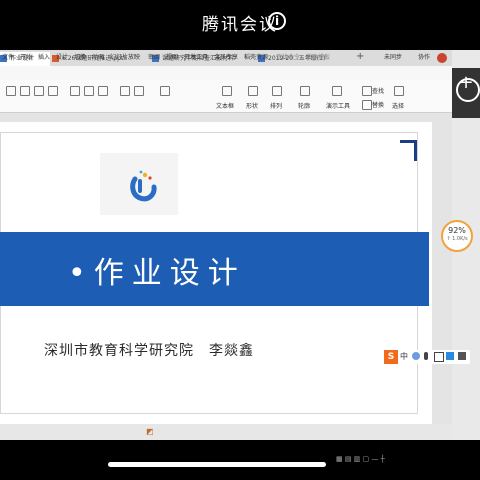 This screenshot has height=480, width=480. Describe the element at coordinates (277, 91) in the screenshot. I see `arrange-icon` at that location.